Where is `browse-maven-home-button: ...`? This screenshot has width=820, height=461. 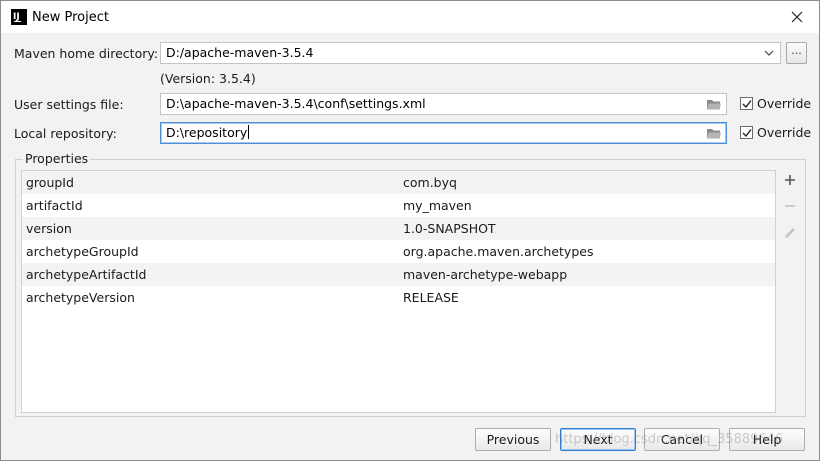 browse-maven-home-button: ... is located at coordinates (796, 53).